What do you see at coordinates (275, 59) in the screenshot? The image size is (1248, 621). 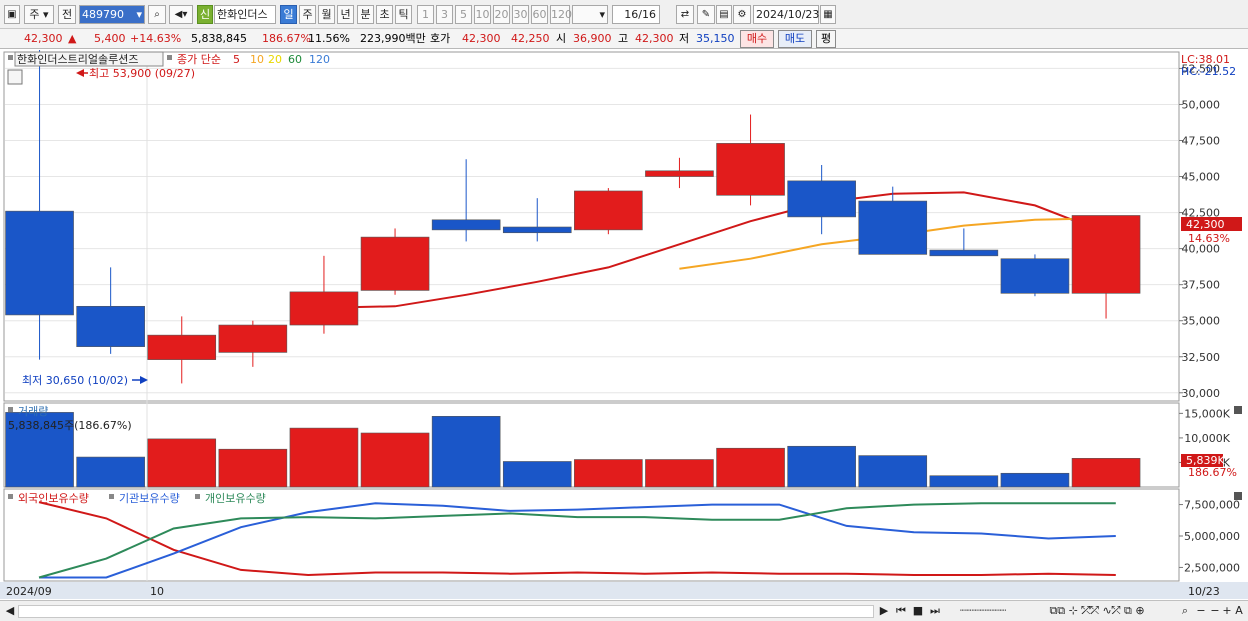 I see `ma-legend-20: 20` at bounding box center [275, 59].